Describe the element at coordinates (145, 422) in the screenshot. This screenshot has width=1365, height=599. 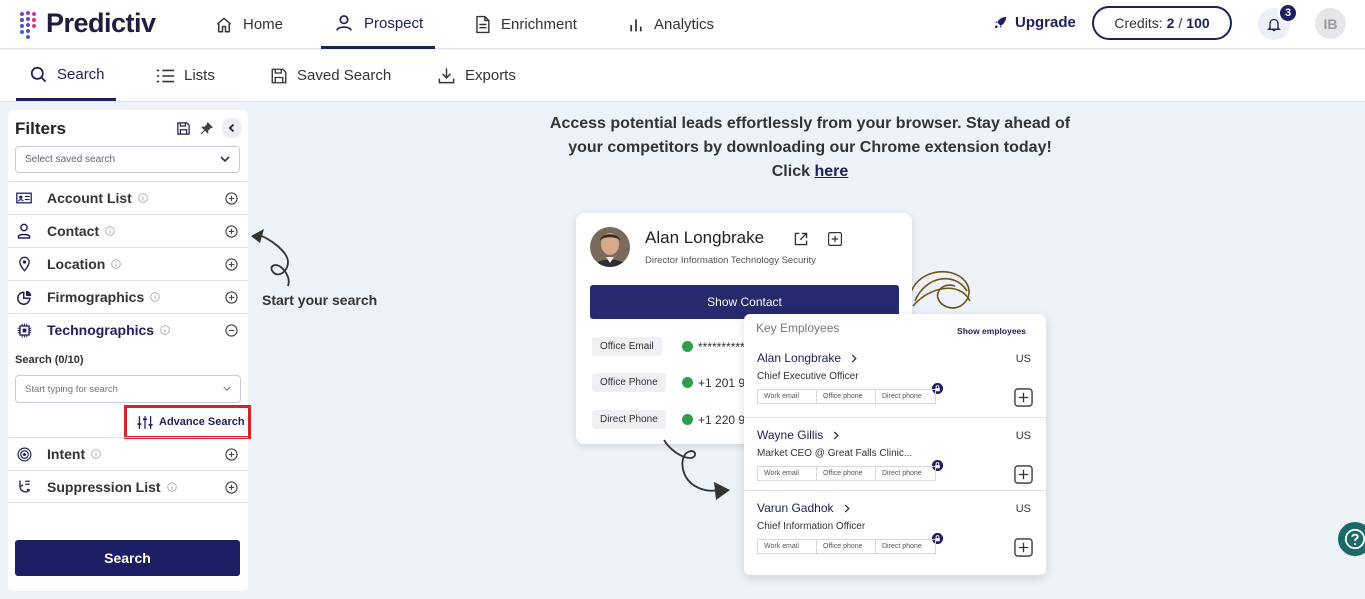
I see `sliders-icon` at that location.